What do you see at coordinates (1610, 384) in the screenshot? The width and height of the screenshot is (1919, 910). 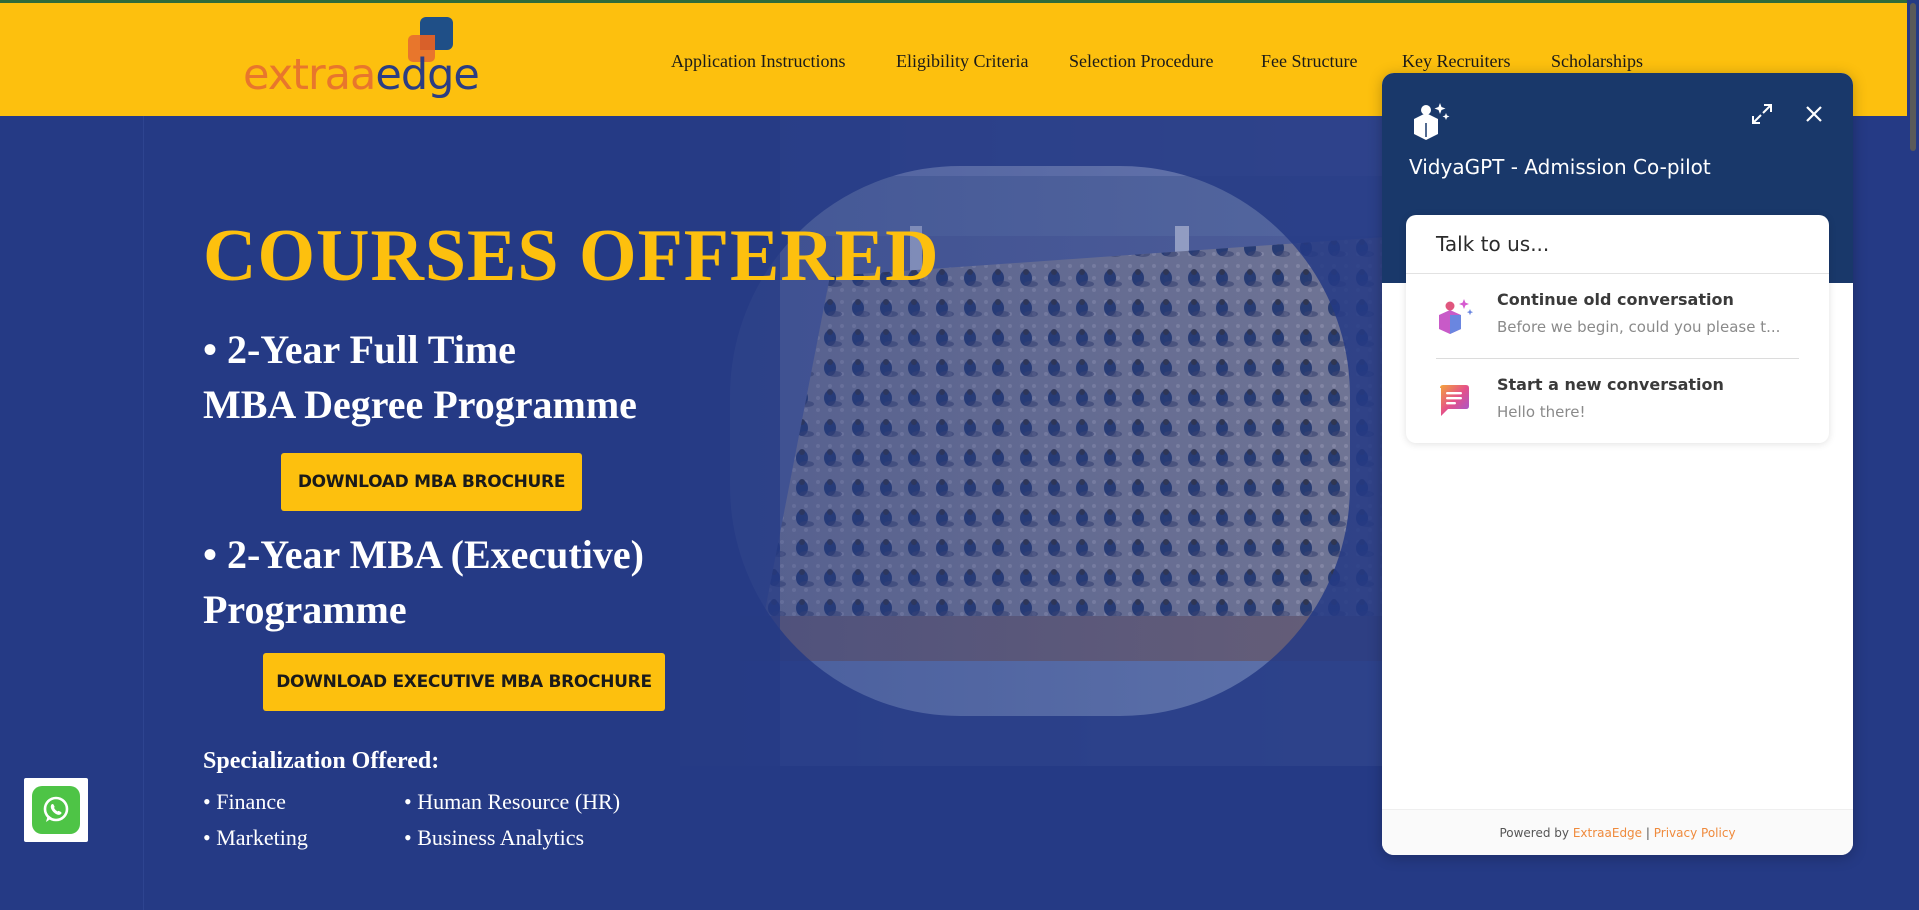 I see `new-conversation-title: Start a new conversation` at bounding box center [1610, 384].